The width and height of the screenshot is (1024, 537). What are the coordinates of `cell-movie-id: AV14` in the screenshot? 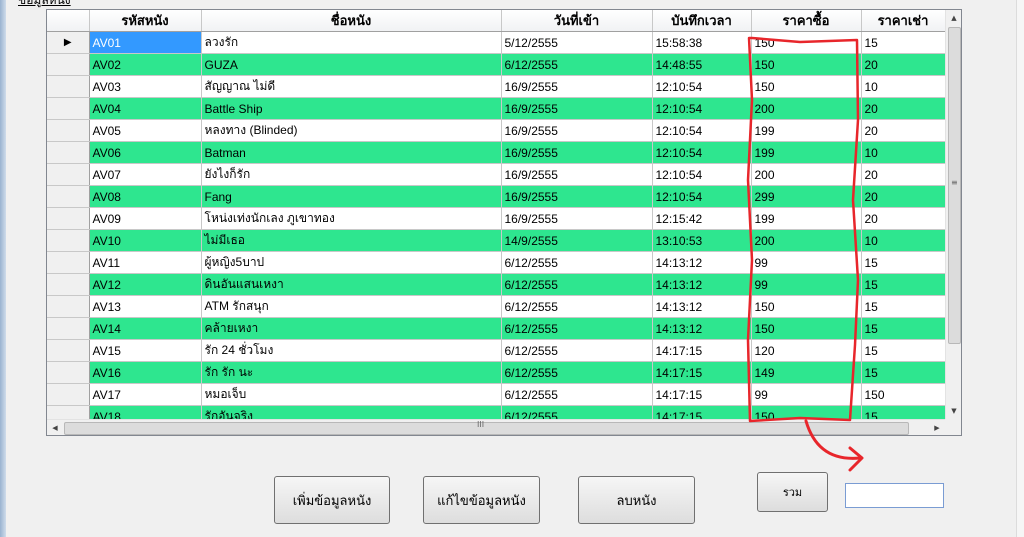 It's located at (145, 328).